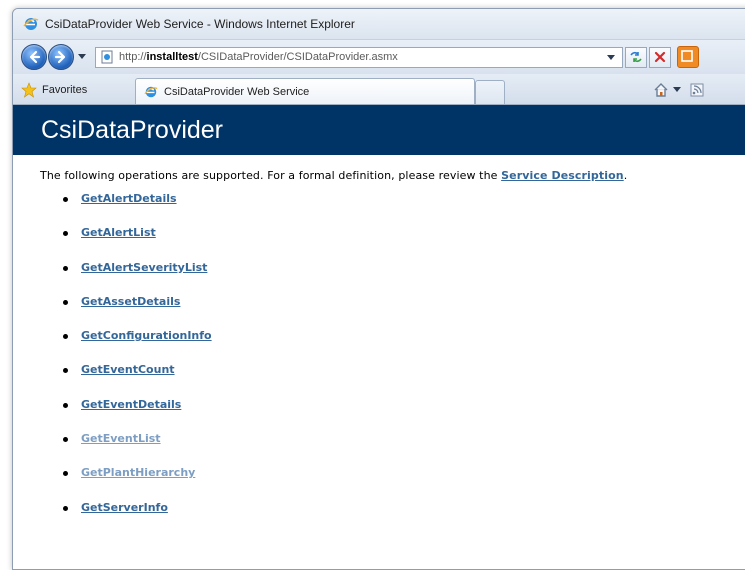 This screenshot has height=570, width=745. What do you see at coordinates (129, 198) in the screenshot?
I see `operation-link: GetAlertDetails` at bounding box center [129, 198].